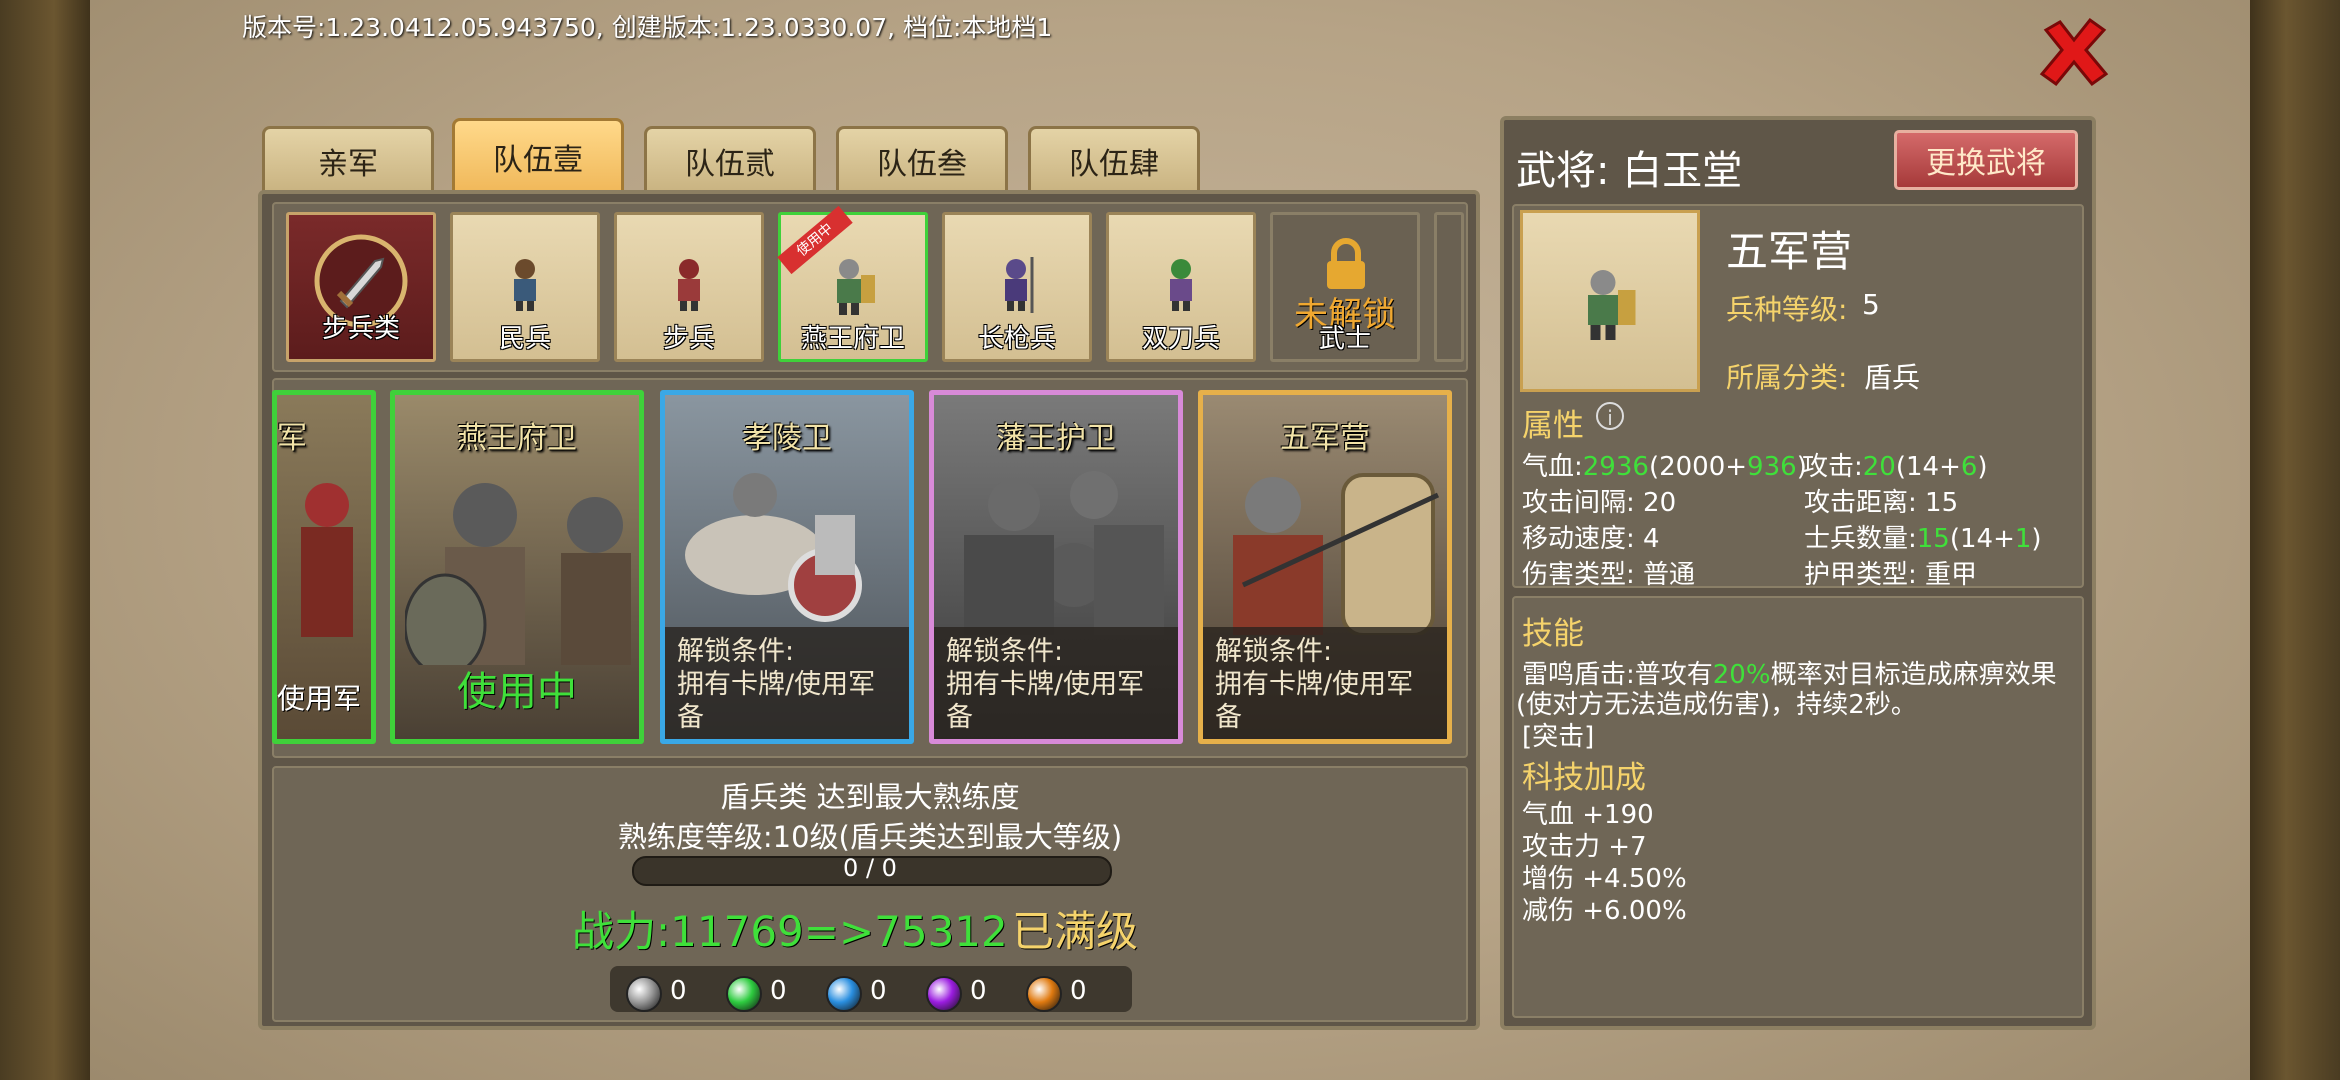  What do you see at coordinates (1892, 377) in the screenshot?
I see `unit-category-value: 盾兵` at bounding box center [1892, 377].